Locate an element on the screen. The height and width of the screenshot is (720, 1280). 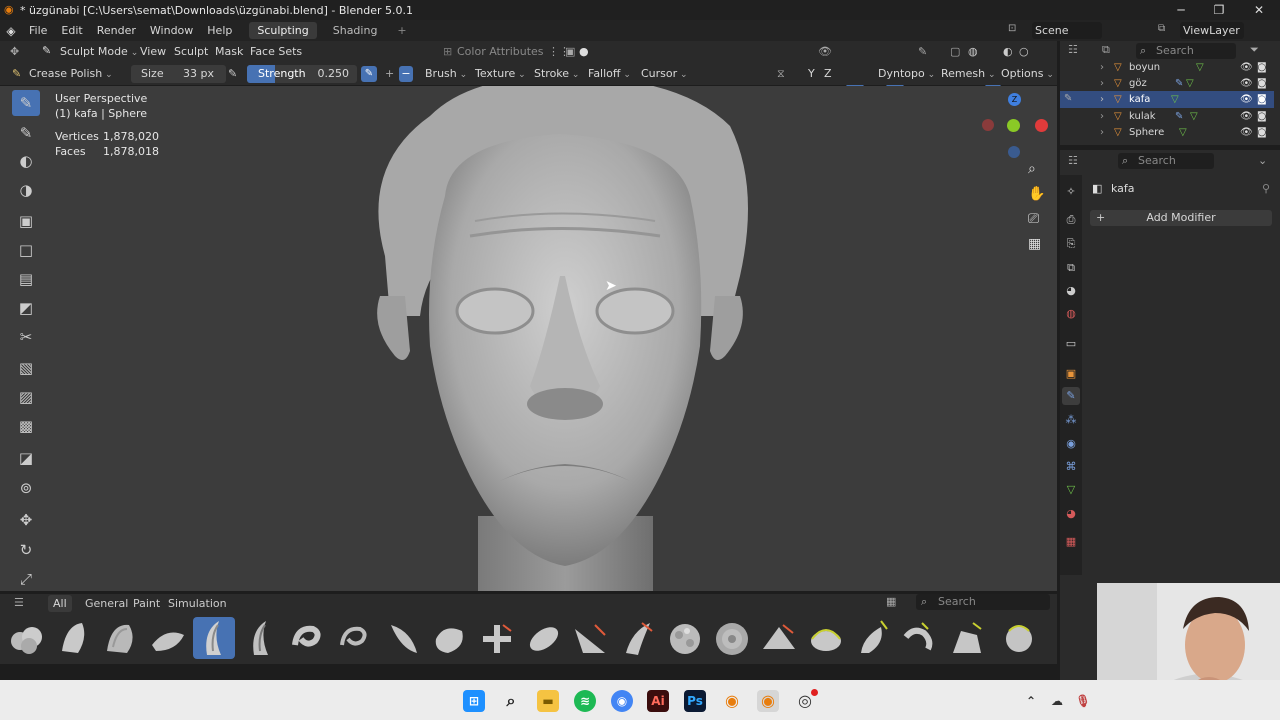
brush-thumb-plateau is located at coordinates (778, 638).